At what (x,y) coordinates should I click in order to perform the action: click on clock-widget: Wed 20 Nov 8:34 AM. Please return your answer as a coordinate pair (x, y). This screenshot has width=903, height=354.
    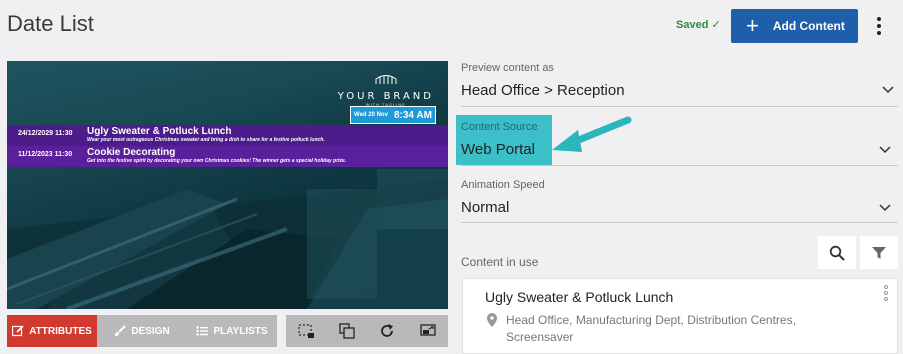
    Looking at the image, I should click on (393, 115).